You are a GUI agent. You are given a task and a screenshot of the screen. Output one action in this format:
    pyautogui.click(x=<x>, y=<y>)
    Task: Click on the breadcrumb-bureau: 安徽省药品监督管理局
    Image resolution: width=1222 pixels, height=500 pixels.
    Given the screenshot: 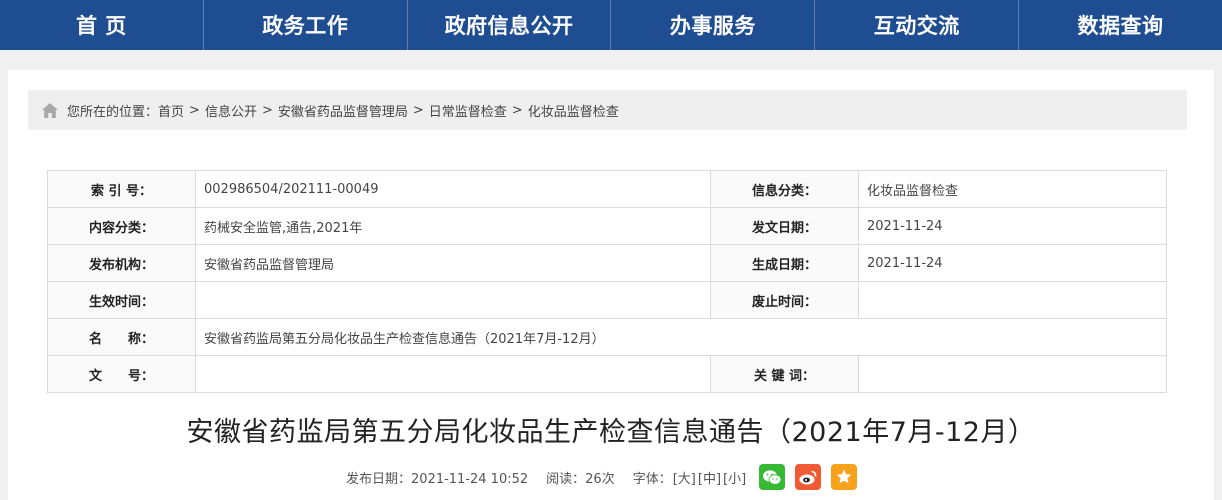 What is the action you would take?
    pyautogui.click(x=343, y=110)
    